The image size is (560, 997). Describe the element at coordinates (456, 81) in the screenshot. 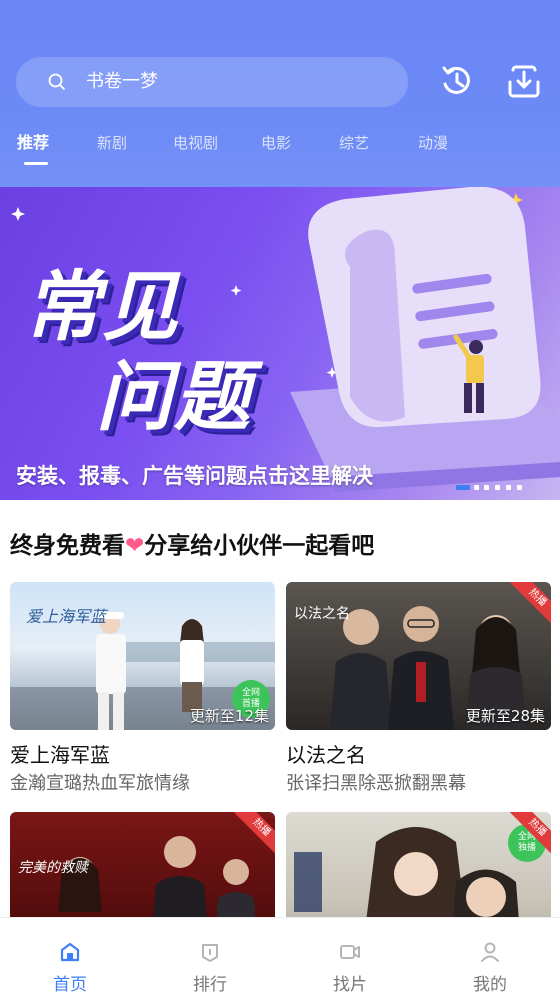

I see `history-icon` at that location.